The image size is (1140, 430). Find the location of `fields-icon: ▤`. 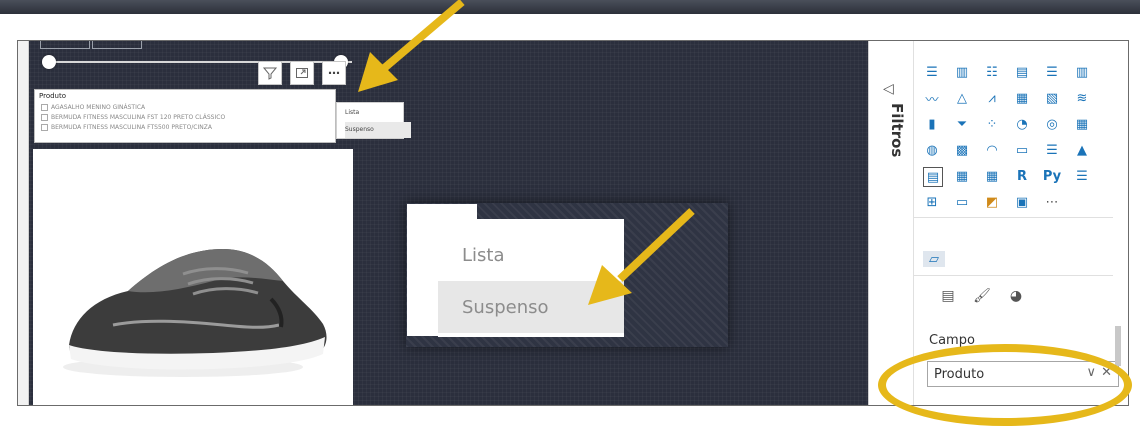

fields-icon: ▤ is located at coordinates (948, 296).